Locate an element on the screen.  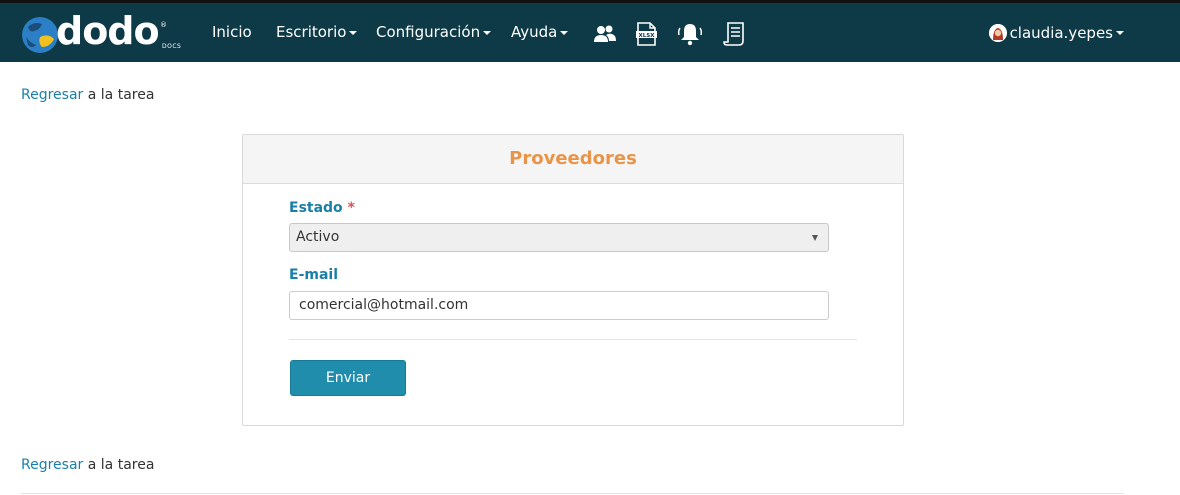
back-to-task-bottom: Regresar a la tarea is located at coordinates (87, 465).